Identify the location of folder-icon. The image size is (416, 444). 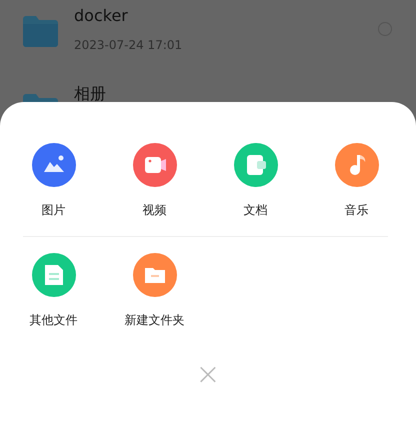
(40, 30).